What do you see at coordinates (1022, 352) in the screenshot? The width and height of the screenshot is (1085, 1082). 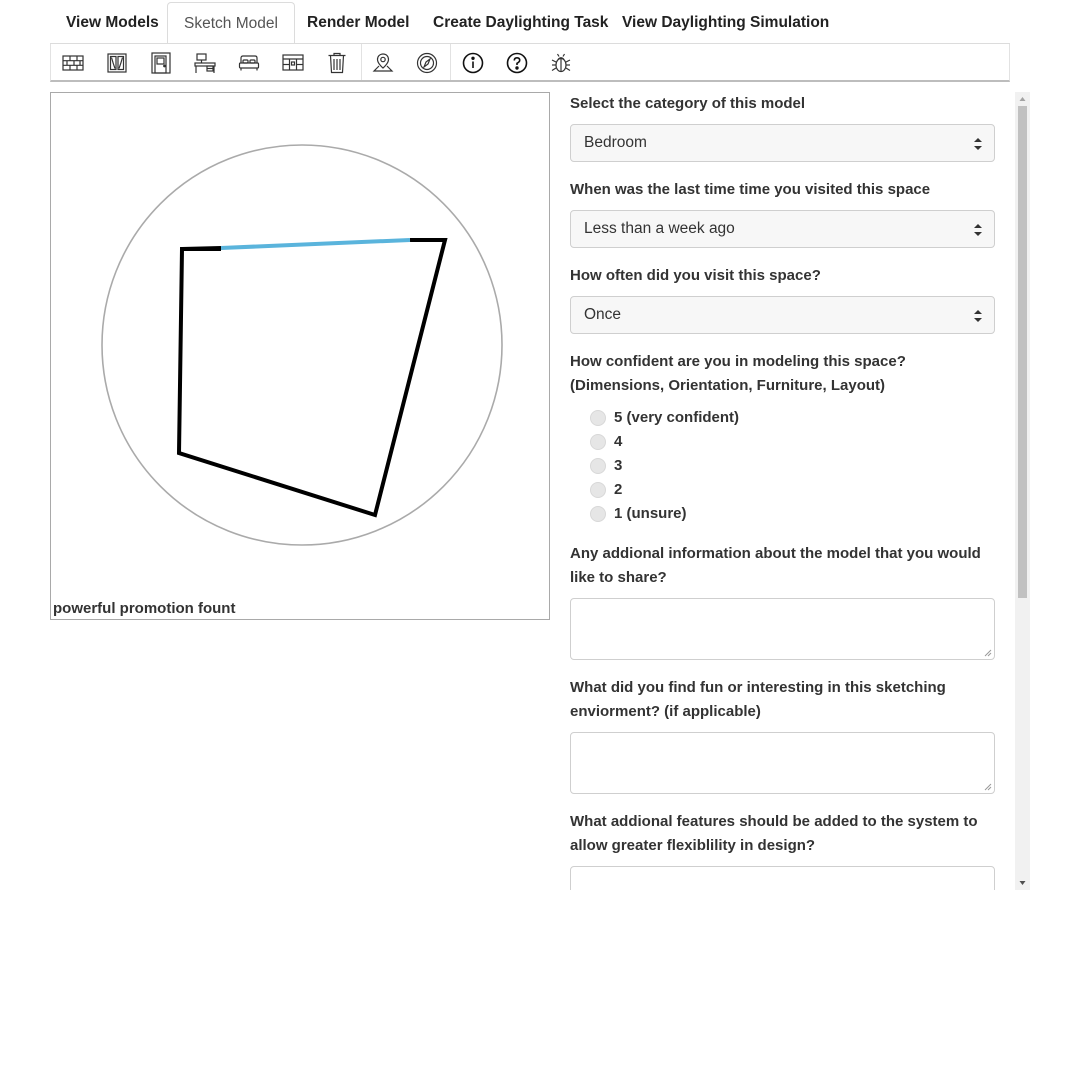 I see `scrollbar-thumb` at bounding box center [1022, 352].